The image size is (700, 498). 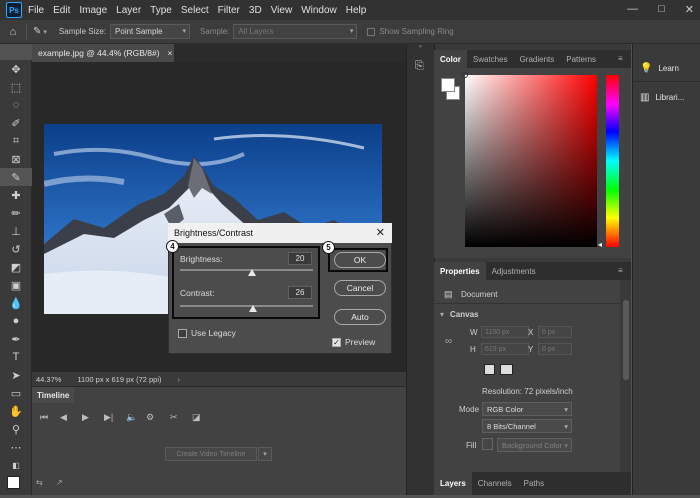 What do you see at coordinates (489, 369) in the screenshot?
I see `portrait-orientation-icon` at bounding box center [489, 369].